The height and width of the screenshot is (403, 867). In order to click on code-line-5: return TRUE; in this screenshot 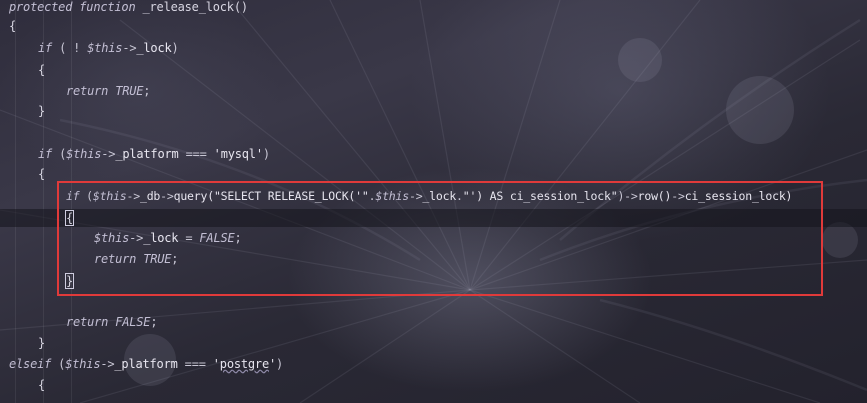, I will do `click(108, 91)`.